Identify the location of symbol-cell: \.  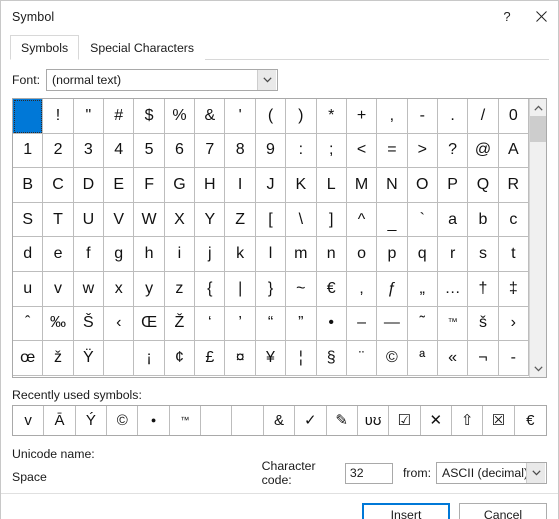
(301, 220).